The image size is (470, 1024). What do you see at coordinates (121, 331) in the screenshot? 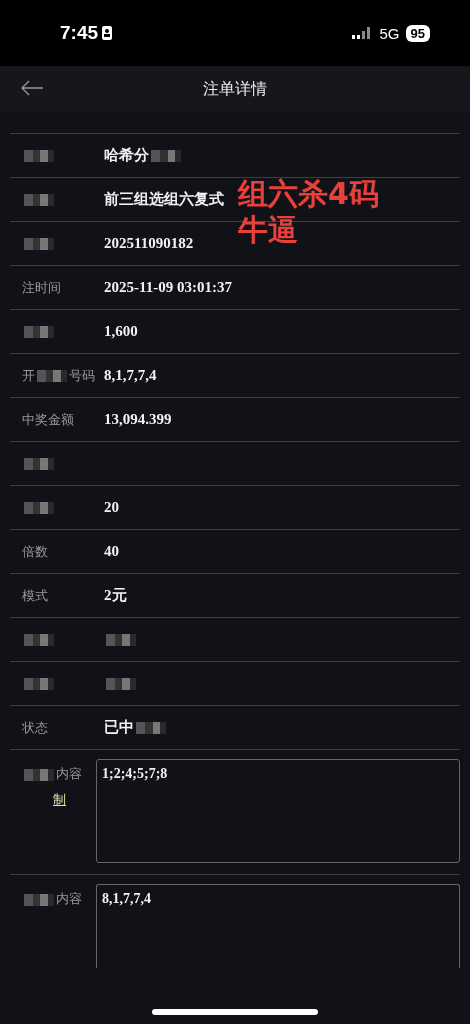
I see `text: 1,600` at bounding box center [121, 331].